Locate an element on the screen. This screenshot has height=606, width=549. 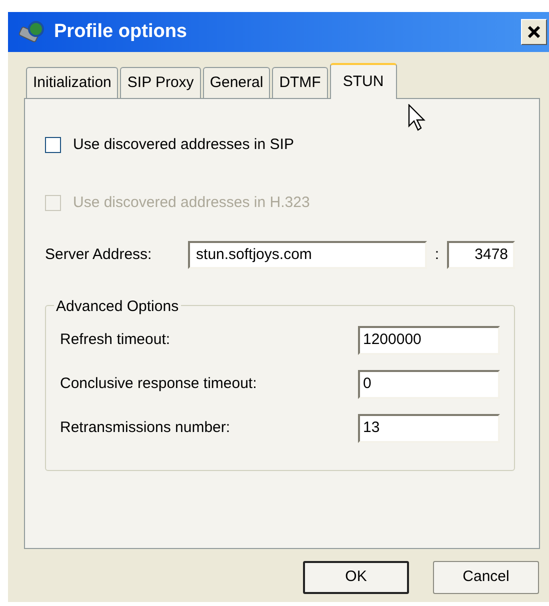
close-icon is located at coordinates (534, 32).